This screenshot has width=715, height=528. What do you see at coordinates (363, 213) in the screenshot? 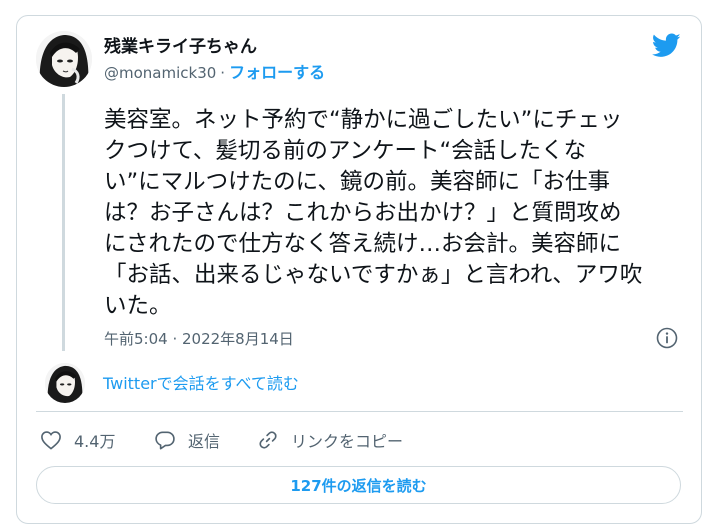
I see `tweet-text-line: は？お子さんは？これからお出かけ？」と質問攻め` at bounding box center [363, 213].